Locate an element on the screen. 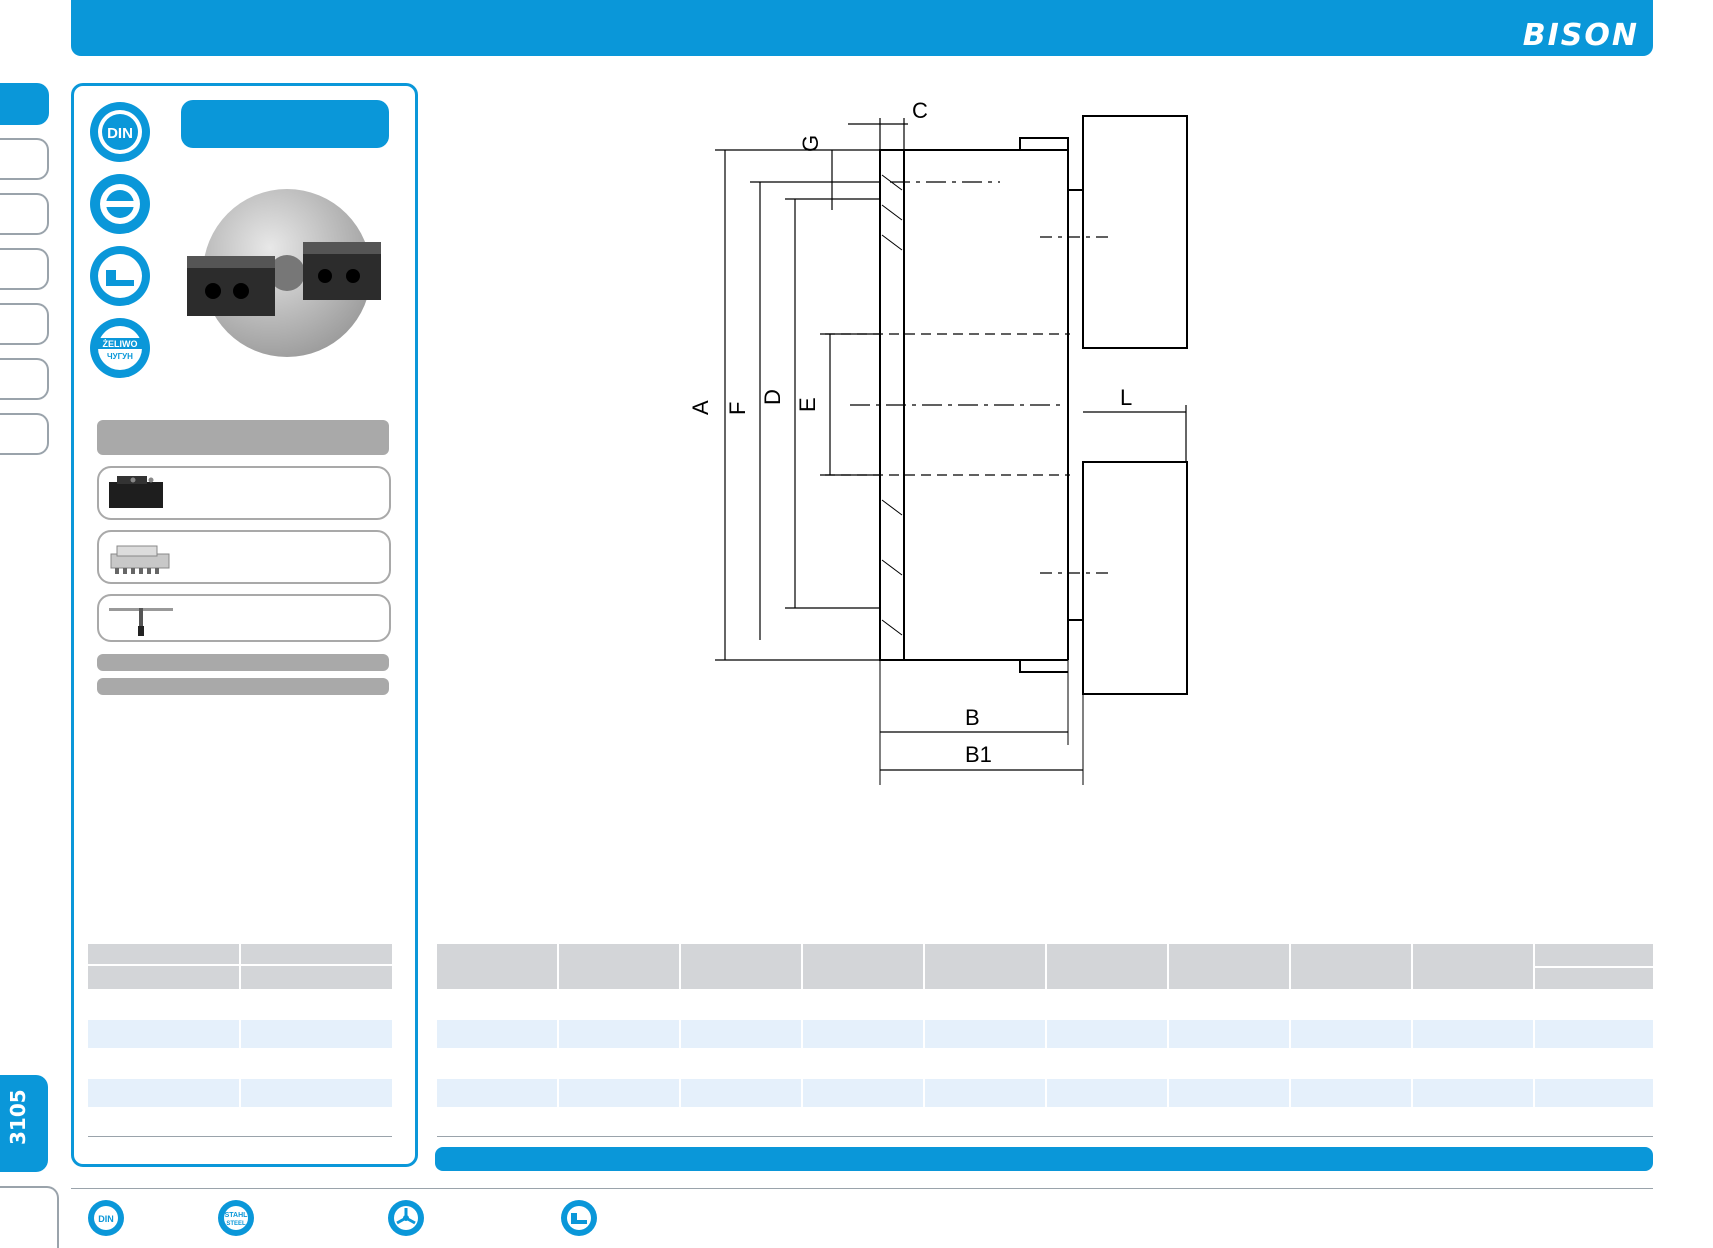 The width and height of the screenshot is (1713, 1248). dim-label-l: L is located at coordinates (1126, 397).